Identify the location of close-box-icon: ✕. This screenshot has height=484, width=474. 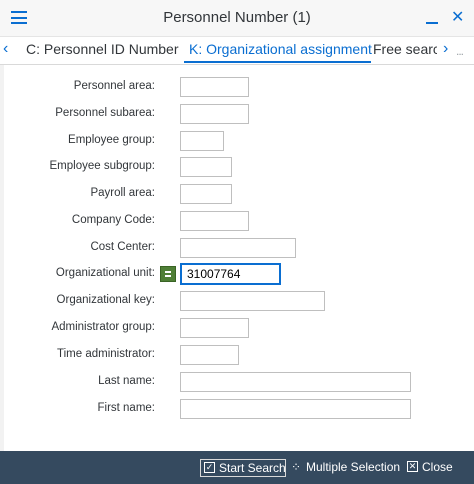
(412, 466).